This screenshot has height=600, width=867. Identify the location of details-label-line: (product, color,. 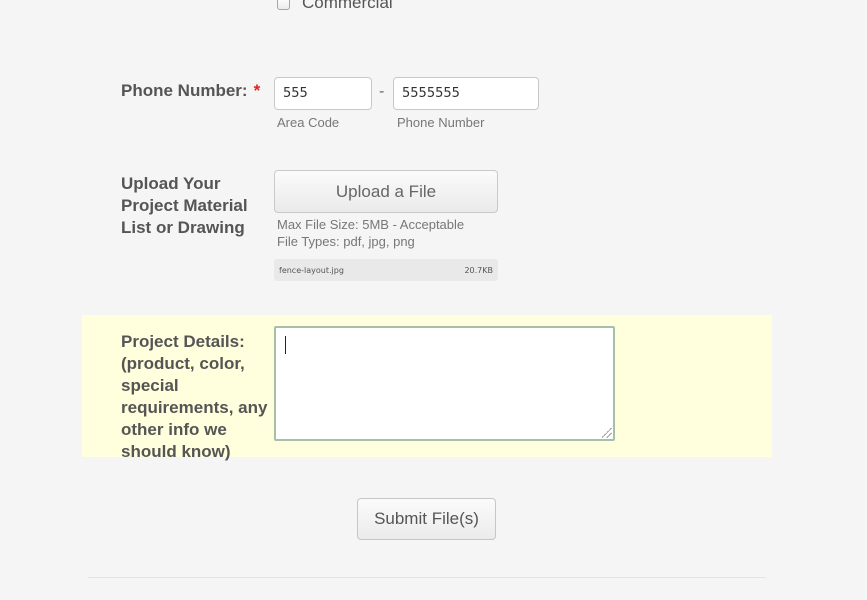
(183, 363).